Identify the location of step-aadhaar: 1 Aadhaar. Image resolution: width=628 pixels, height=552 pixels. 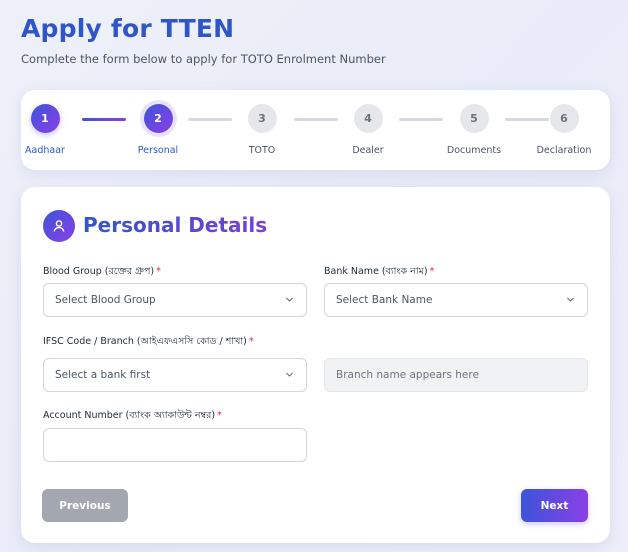
(45, 130).